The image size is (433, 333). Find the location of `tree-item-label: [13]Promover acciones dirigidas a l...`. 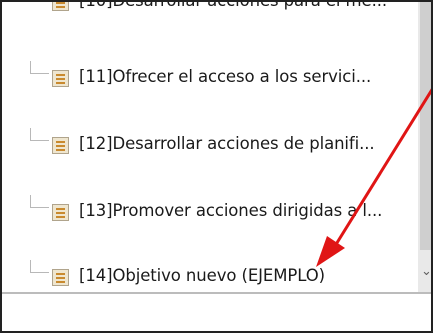

tree-item-label: [13]Promover acciones dirigidas a l... is located at coordinates (231, 210).